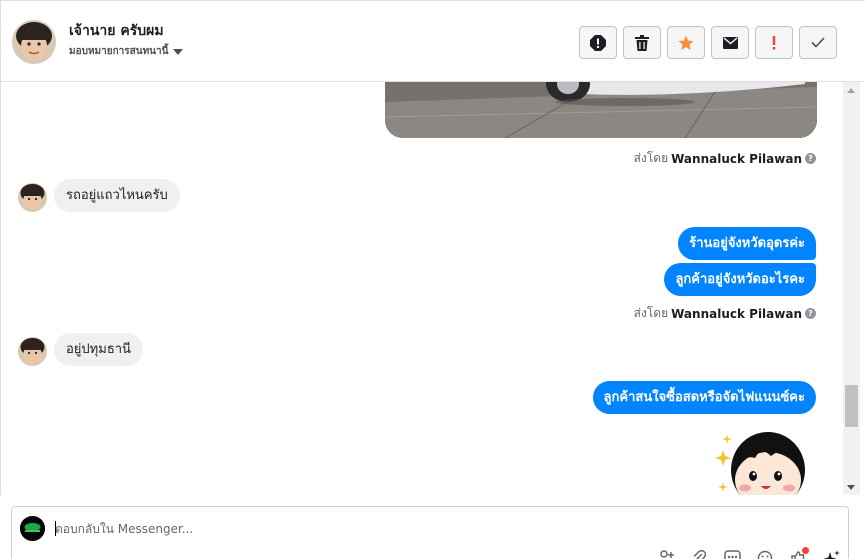 The height and width of the screenshot is (559, 865). I want to click on reply-input, so click(335, 529).